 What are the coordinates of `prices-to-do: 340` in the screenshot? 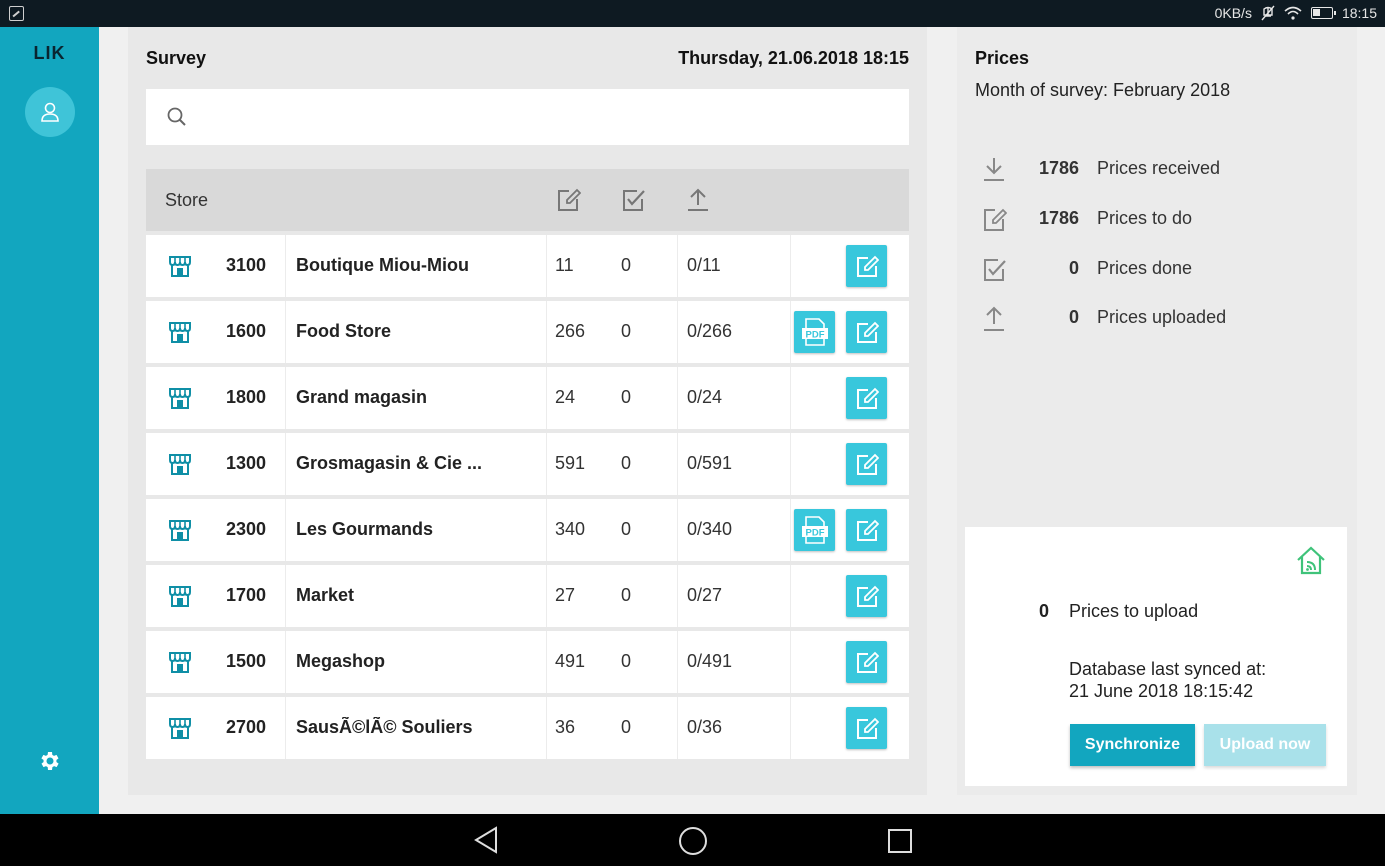 It's located at (570, 529).